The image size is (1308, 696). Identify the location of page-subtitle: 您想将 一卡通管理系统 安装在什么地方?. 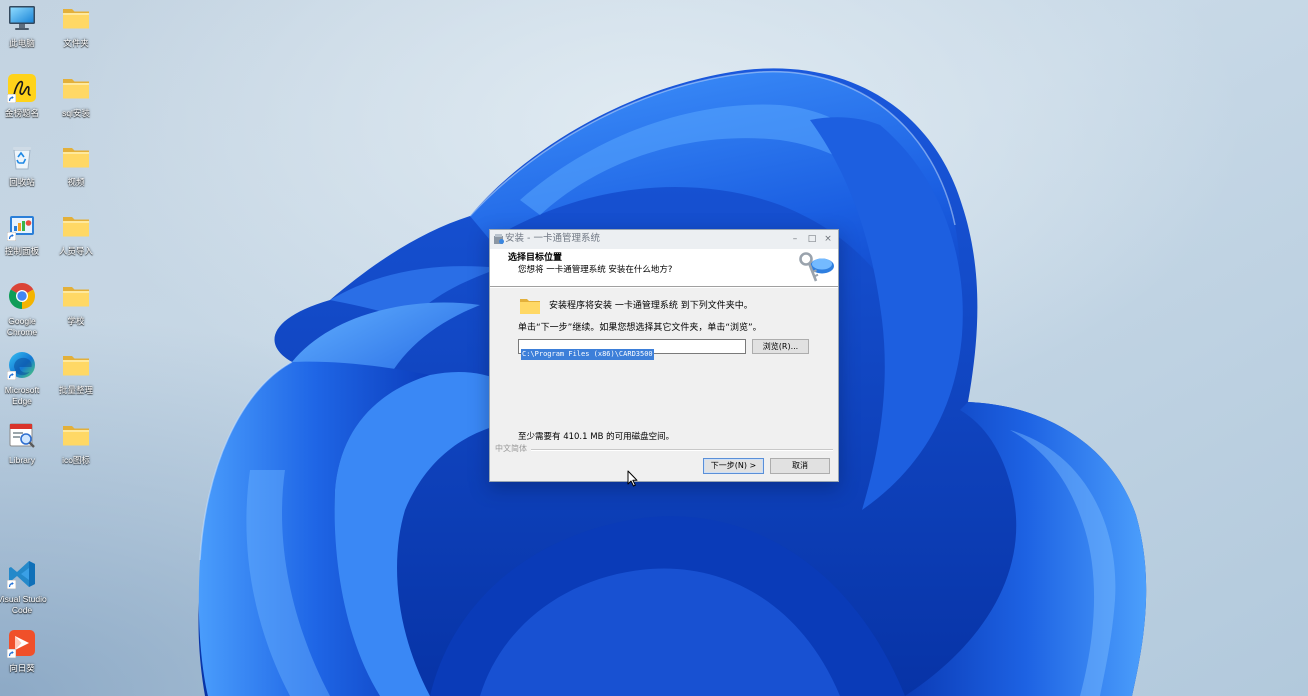
(595, 270).